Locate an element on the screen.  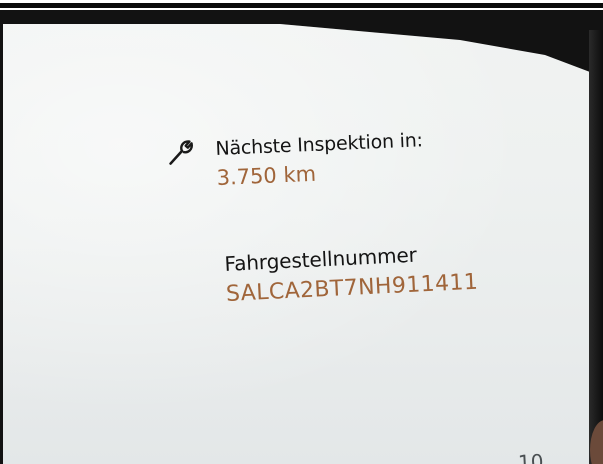
top-rule is located at coordinates (301, 5).